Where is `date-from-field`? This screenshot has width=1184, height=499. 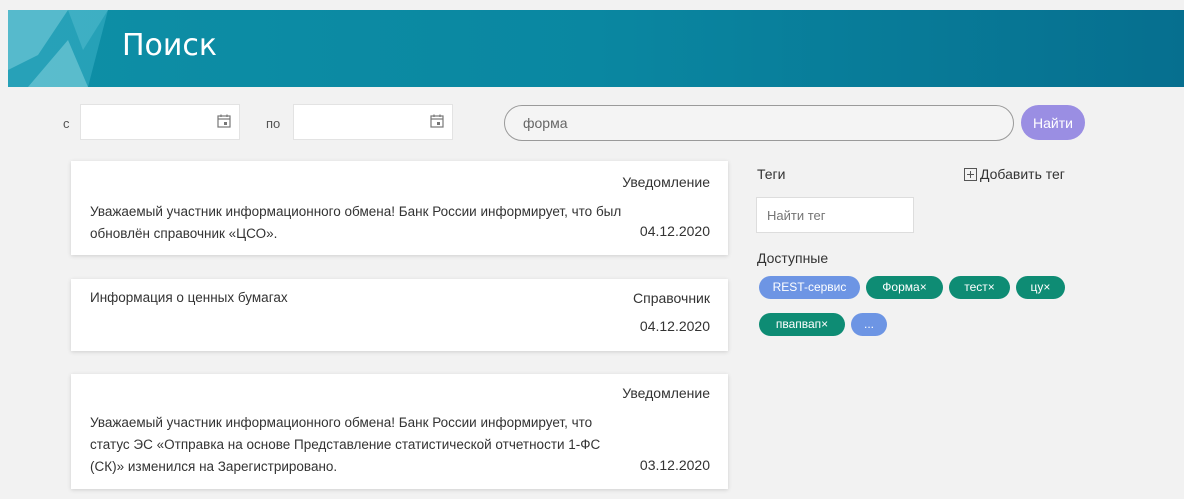
date-from-field is located at coordinates (160, 122).